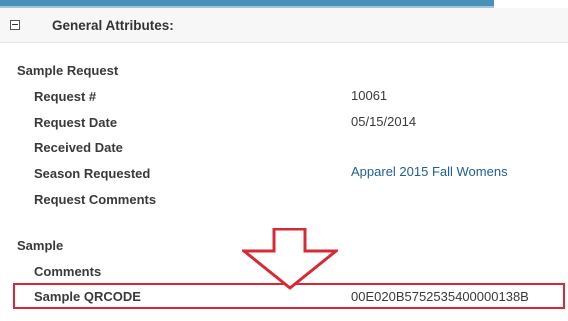  Describe the element at coordinates (78, 147) in the screenshot. I see `field-label-received-date: Received Date` at that location.